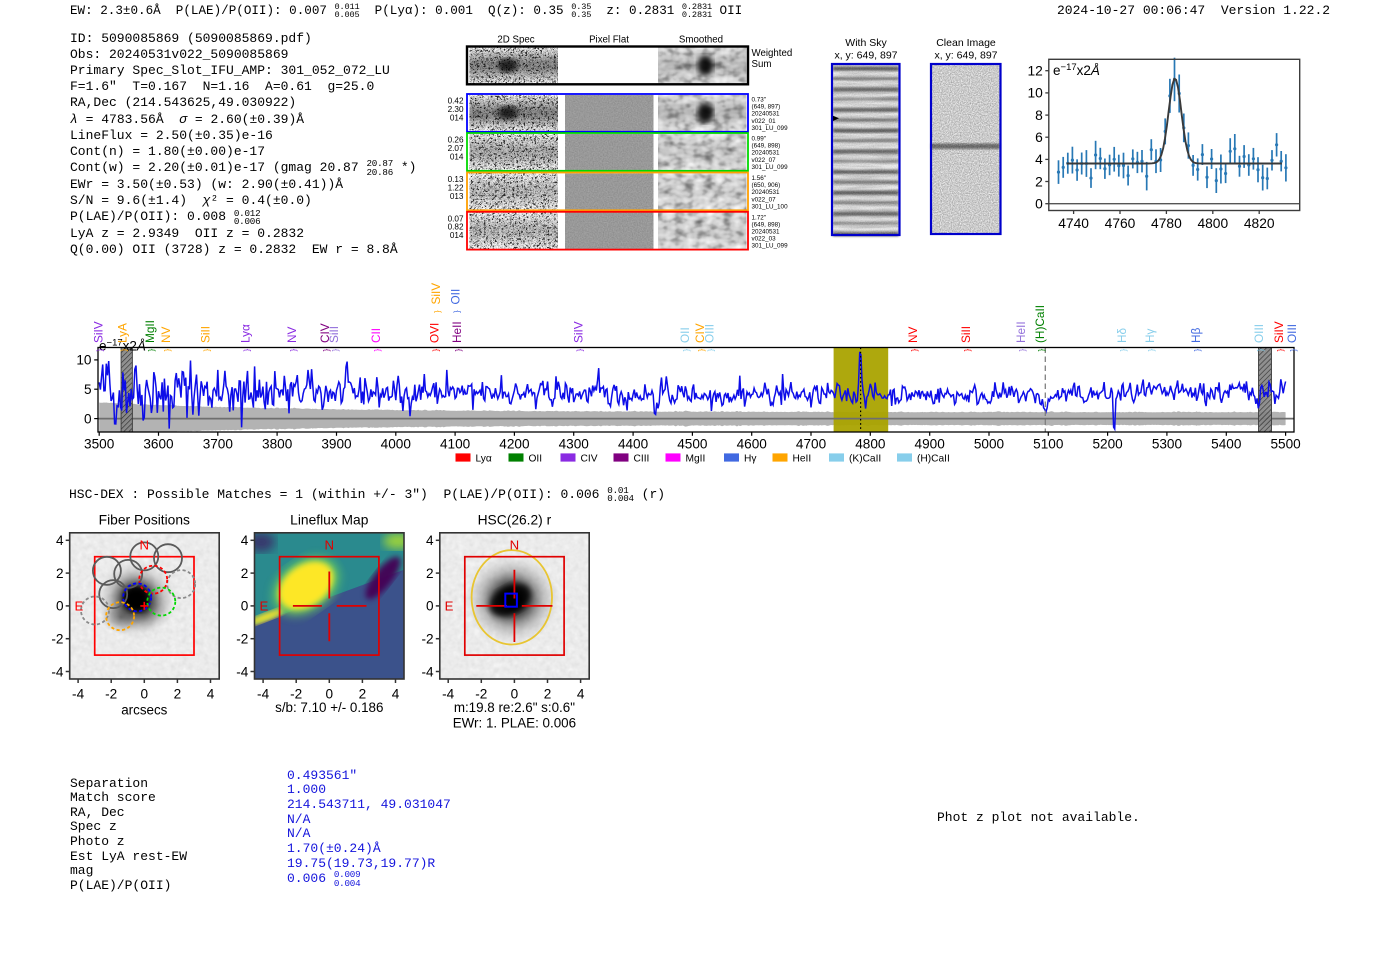 The image size is (1400, 953). I want to click on svg-text: arcsecs, so click(144, 710).